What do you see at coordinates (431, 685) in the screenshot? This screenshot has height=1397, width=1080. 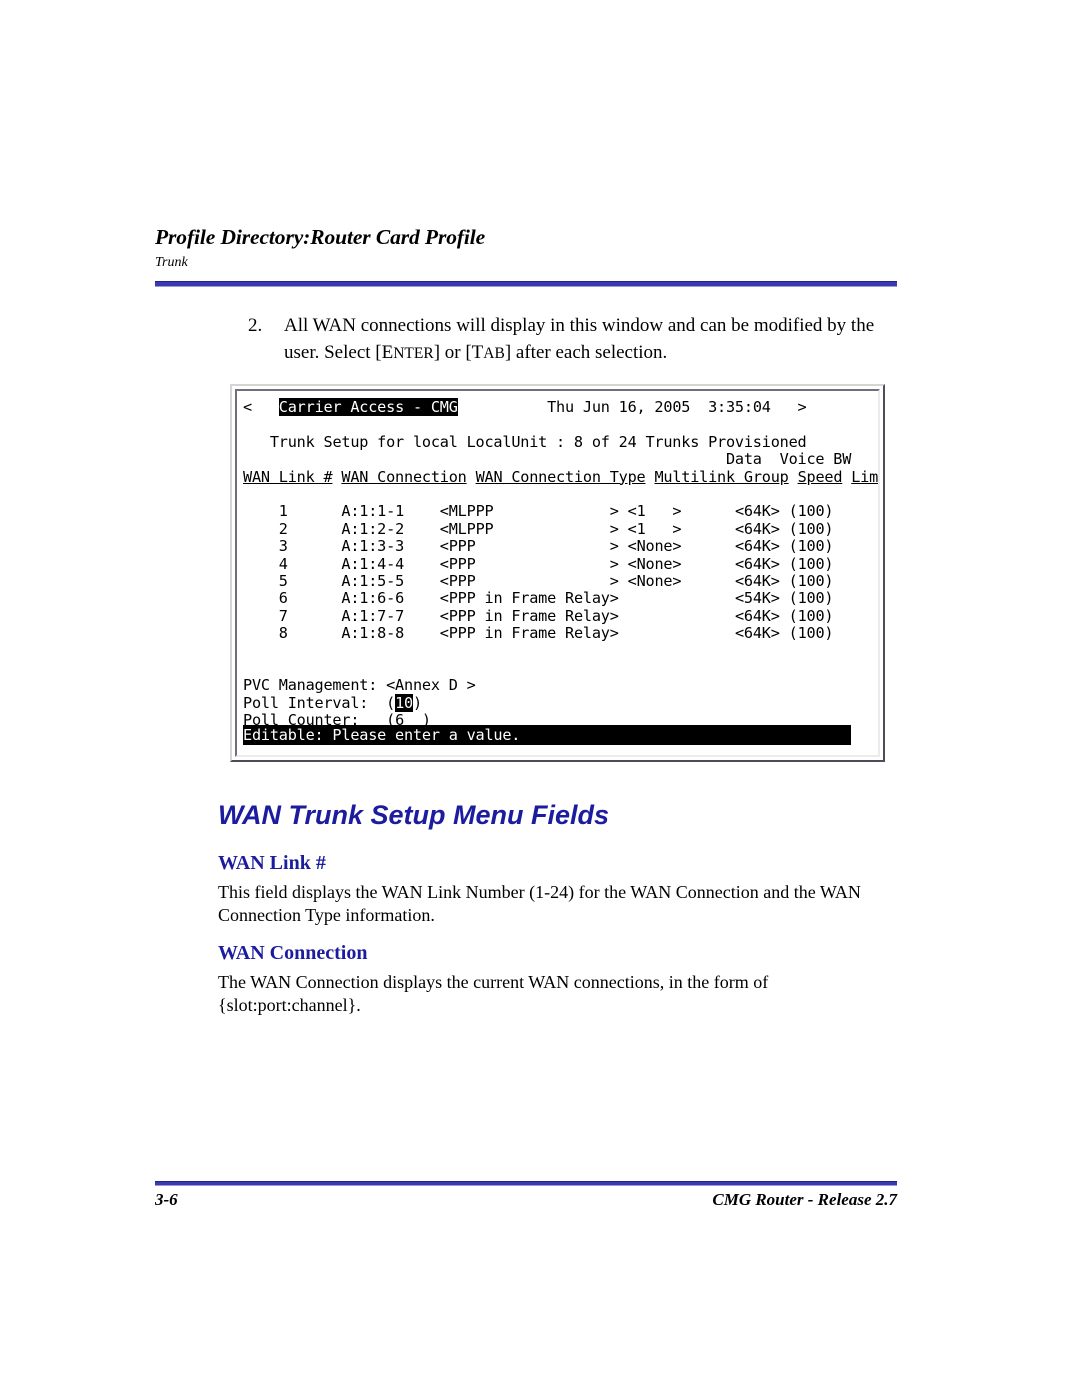 I see `pvc-management-value: <Annex D >` at bounding box center [431, 685].